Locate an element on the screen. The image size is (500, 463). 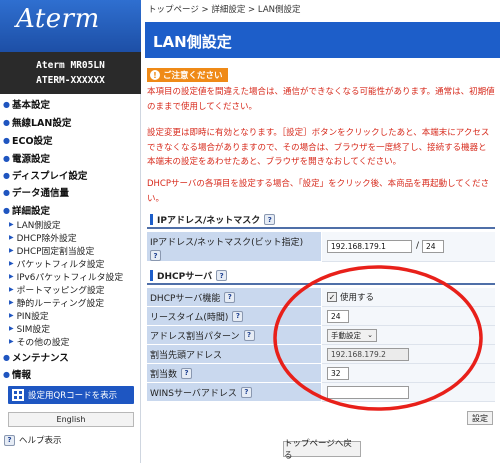
back-to-top-button: トップページへ戻る is located at coordinates (322, 450).